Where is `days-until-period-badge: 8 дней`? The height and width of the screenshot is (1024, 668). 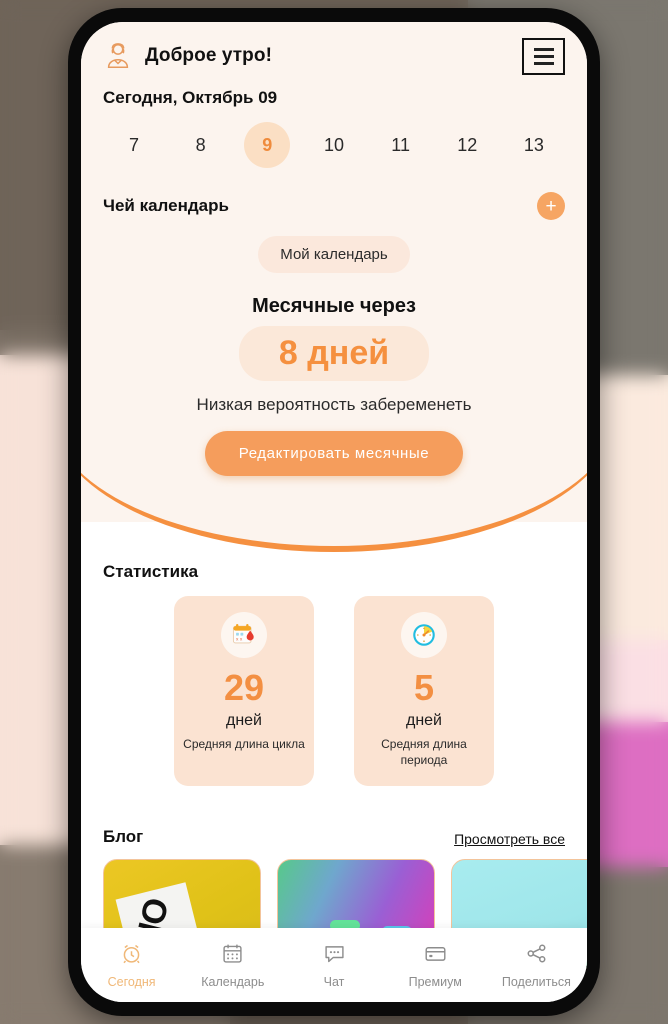
days-until-period-badge: 8 дней is located at coordinates (334, 353).